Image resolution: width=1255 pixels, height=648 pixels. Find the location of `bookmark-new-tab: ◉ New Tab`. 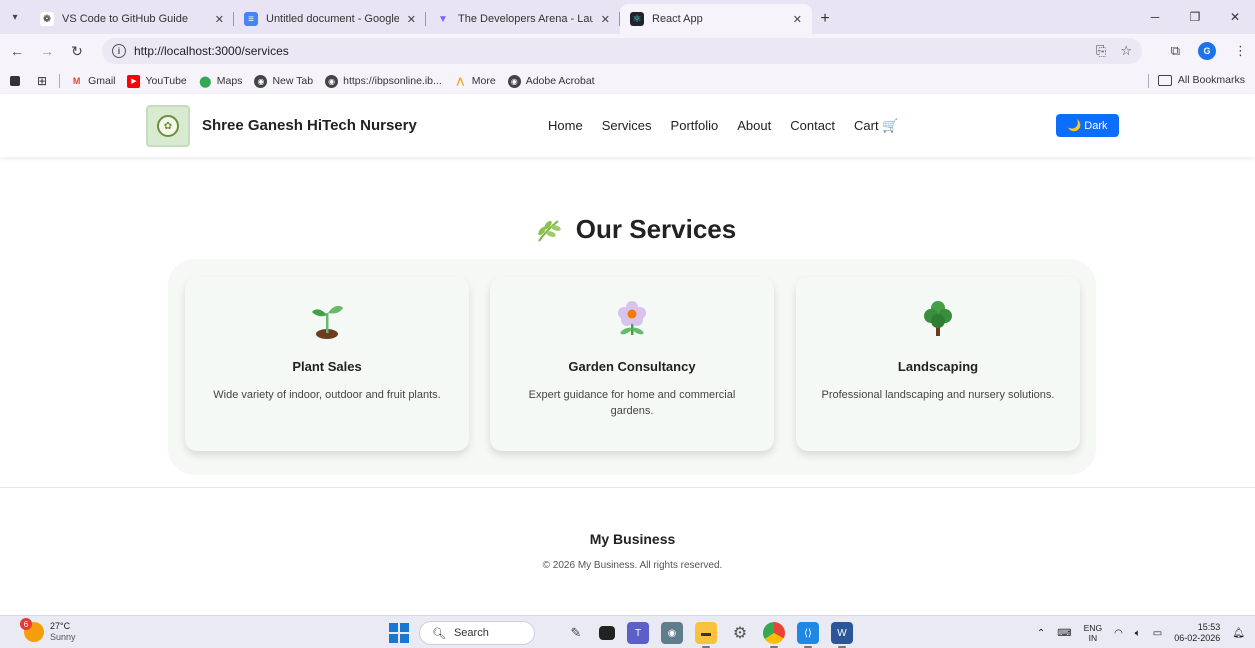

bookmark-new-tab: ◉ New Tab is located at coordinates (284, 81).